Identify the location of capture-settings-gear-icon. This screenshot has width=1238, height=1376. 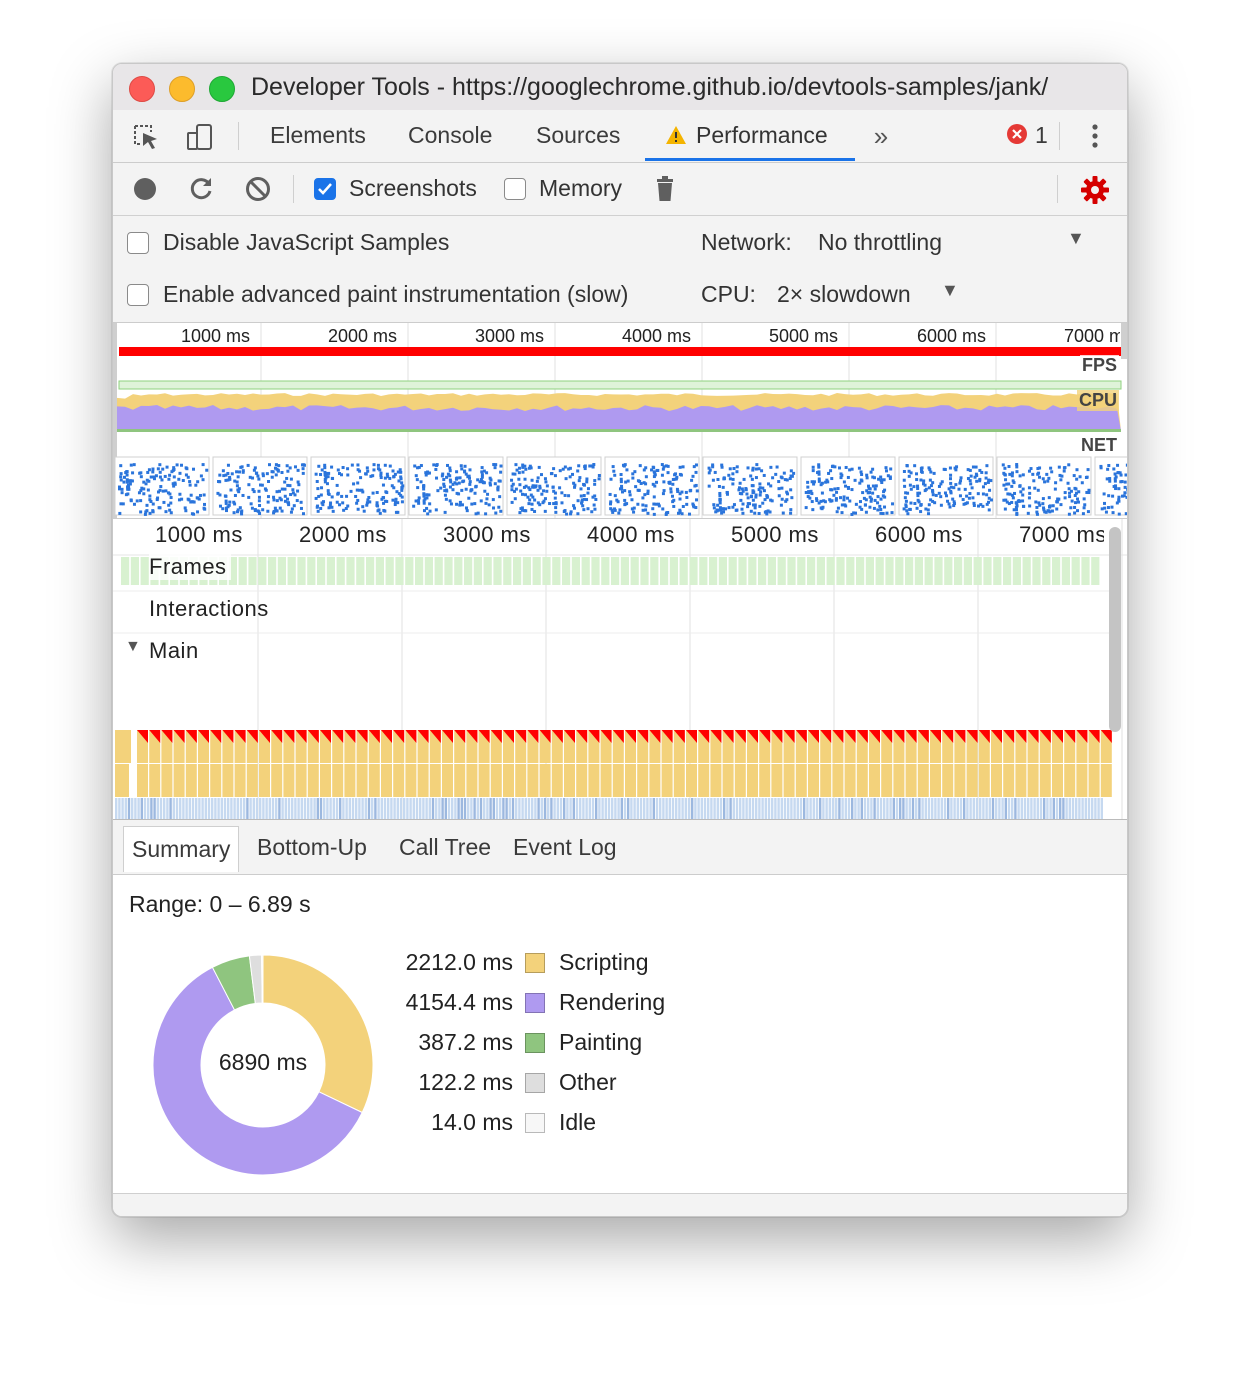
(1095, 190).